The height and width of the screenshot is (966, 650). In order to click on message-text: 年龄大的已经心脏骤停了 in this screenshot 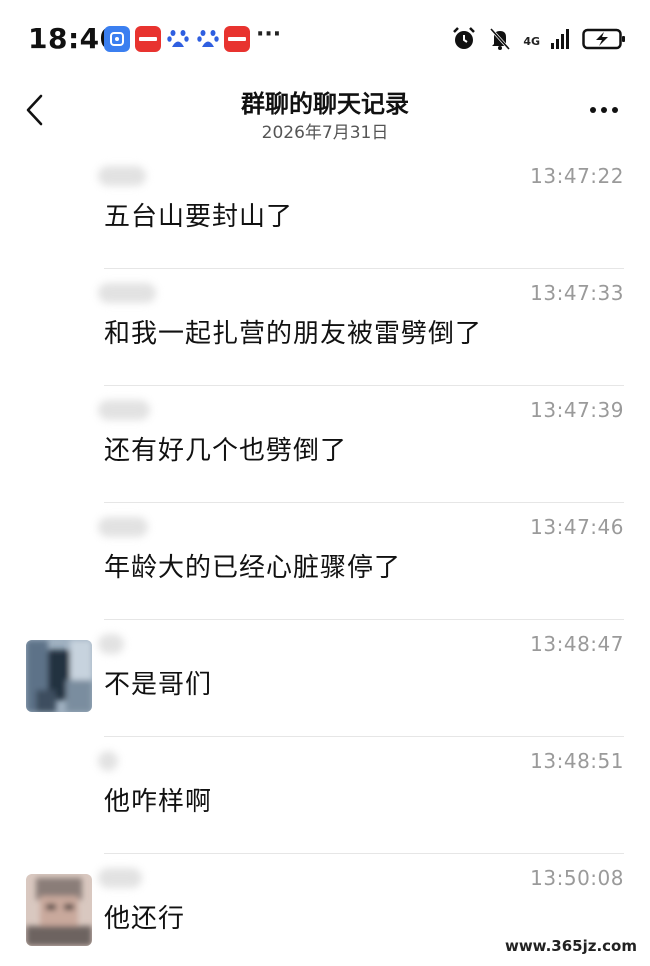, I will do `click(253, 568)`.